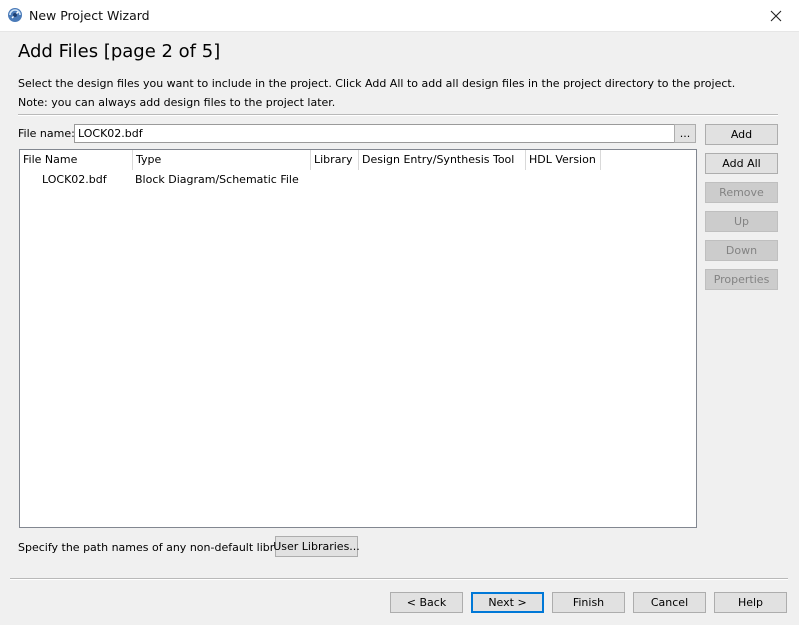  Describe the element at coordinates (741, 163) in the screenshot. I see `add-all-button: Add All` at that location.